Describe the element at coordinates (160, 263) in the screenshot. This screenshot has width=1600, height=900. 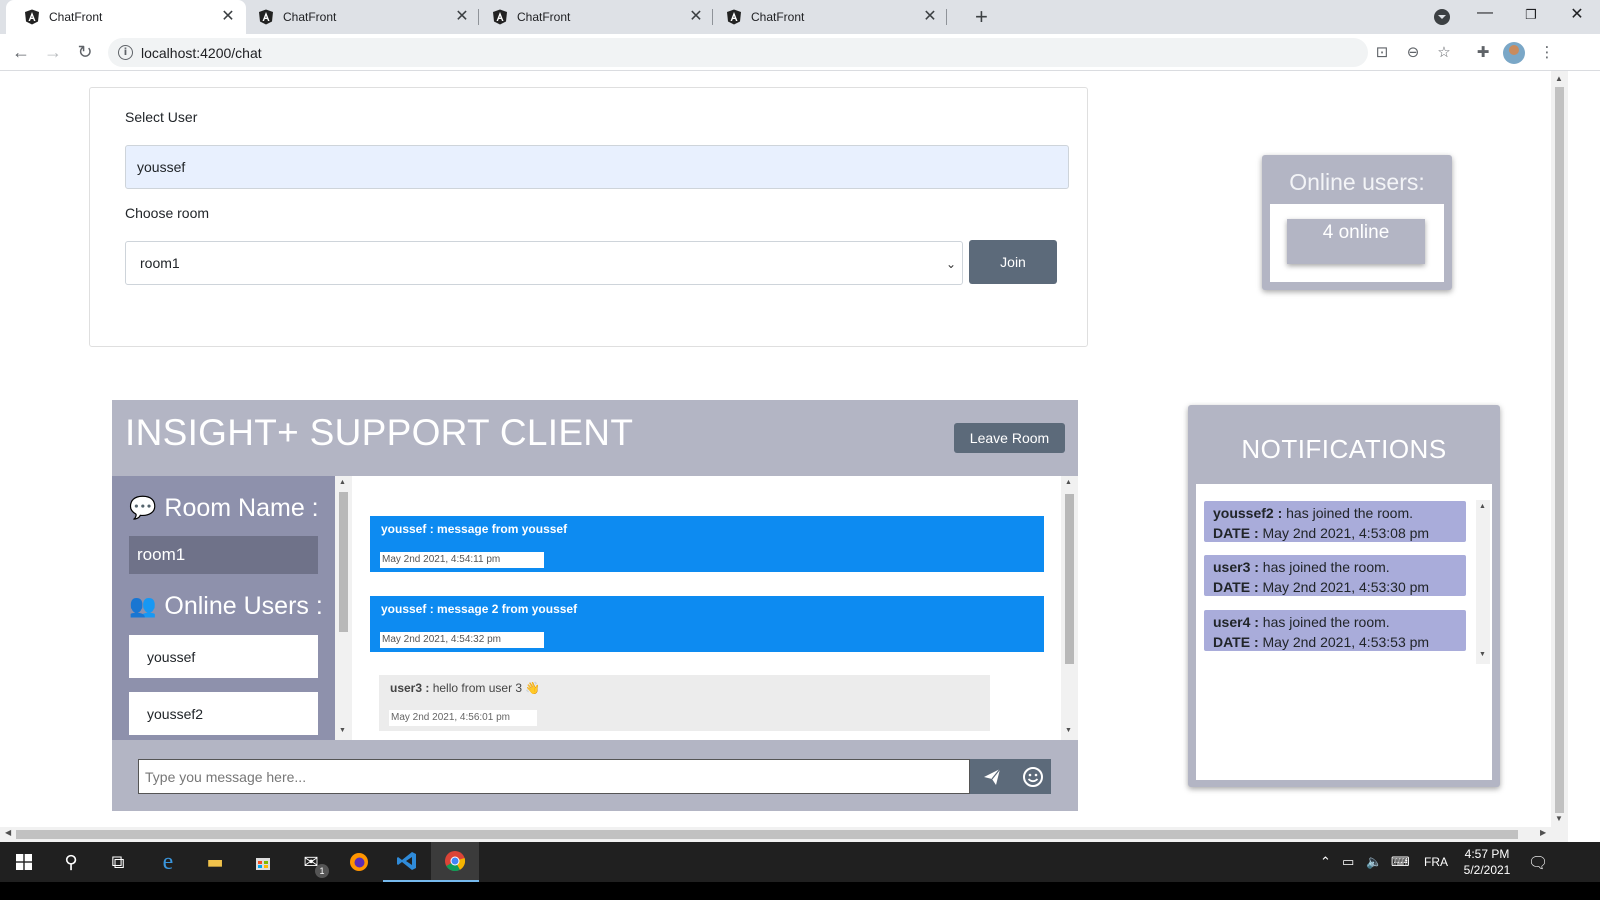
I see `room-select-value: room1` at that location.